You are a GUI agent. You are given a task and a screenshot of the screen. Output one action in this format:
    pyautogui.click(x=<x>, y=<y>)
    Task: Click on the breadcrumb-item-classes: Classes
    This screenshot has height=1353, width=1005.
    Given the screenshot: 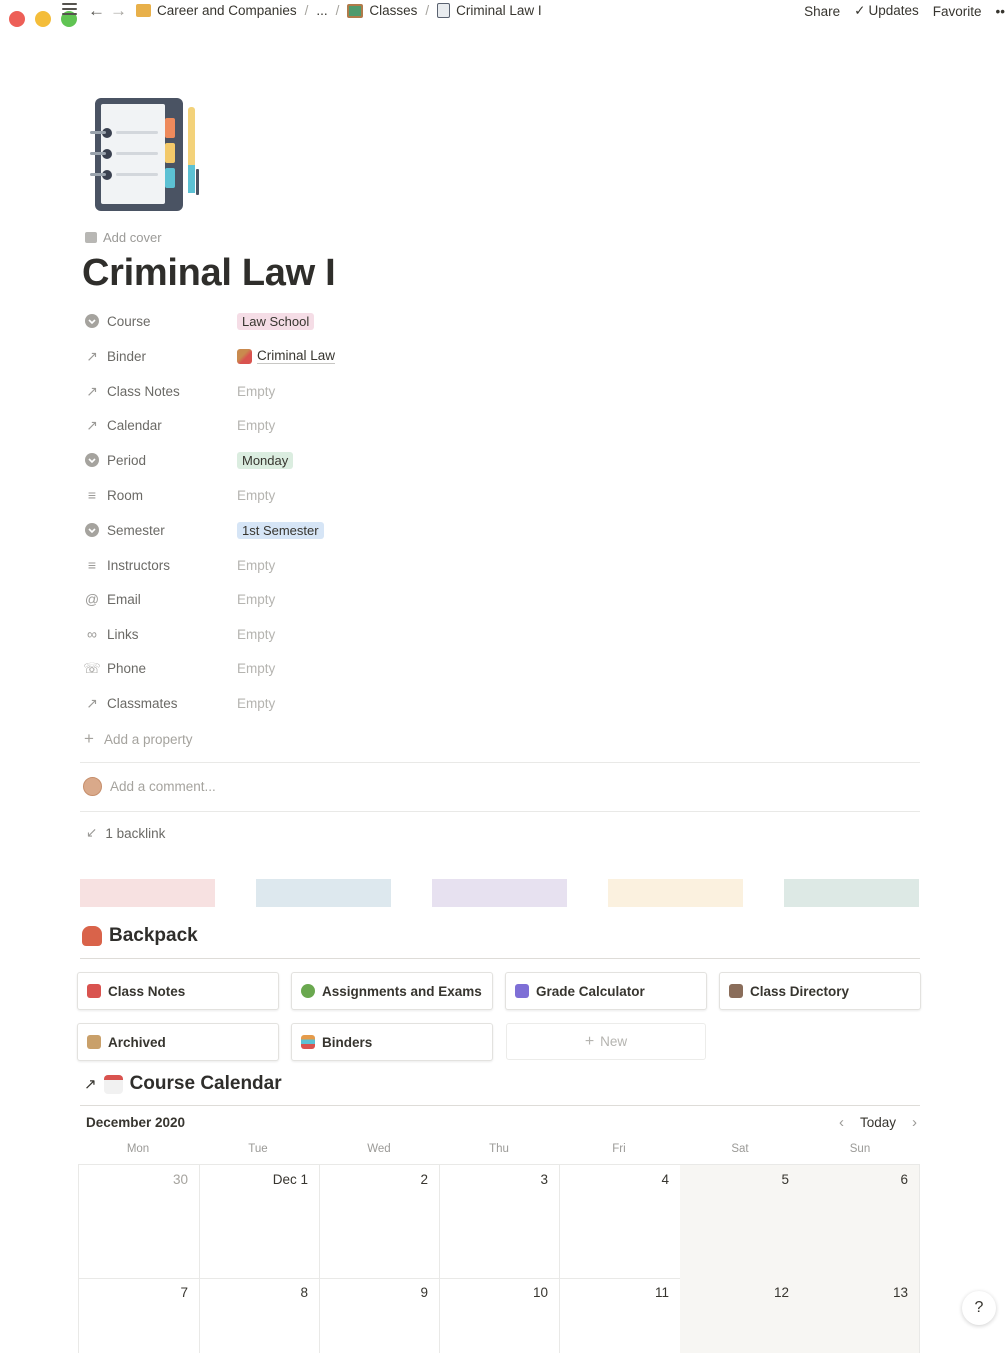 What is the action you would take?
    pyautogui.click(x=382, y=10)
    